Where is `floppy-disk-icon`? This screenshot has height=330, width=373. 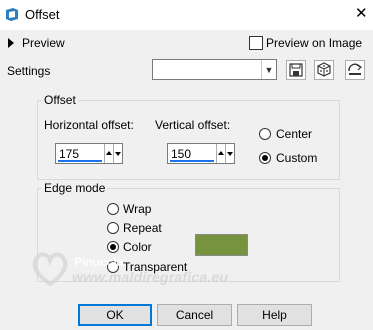 floppy-disk-icon is located at coordinates (296, 70).